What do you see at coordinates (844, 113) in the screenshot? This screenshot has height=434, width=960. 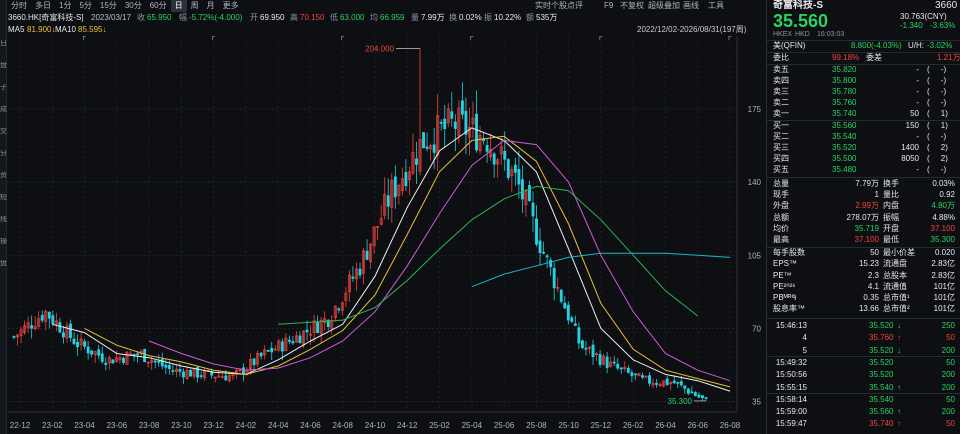 I see `ask-level-price: 35.740` at bounding box center [844, 113].